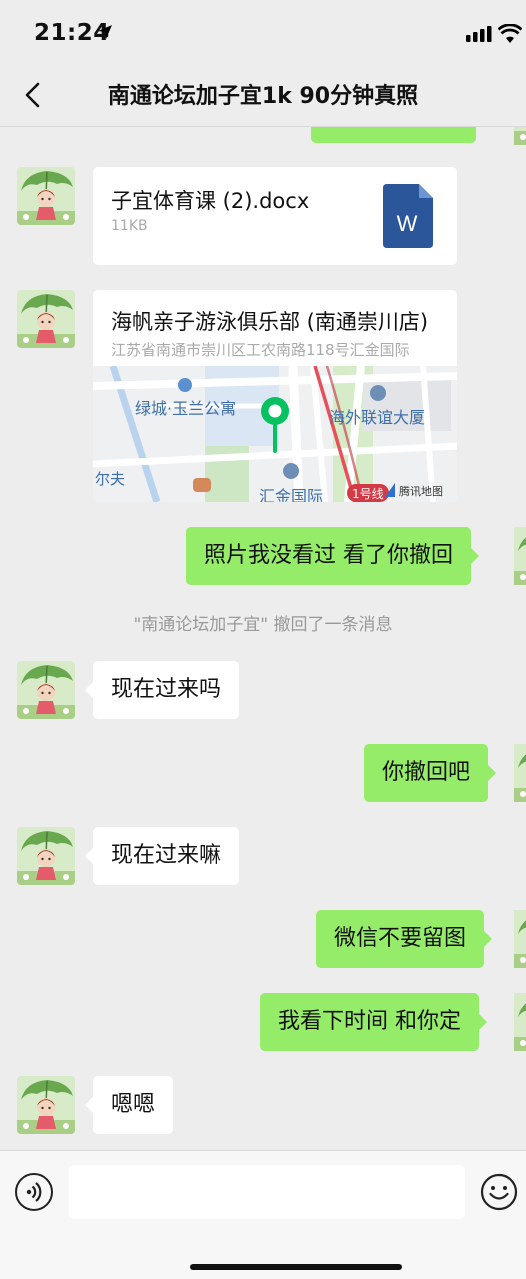 This screenshot has height=1279, width=526. I want to click on message-bubble-in: 现在过来嘛, so click(162, 856).